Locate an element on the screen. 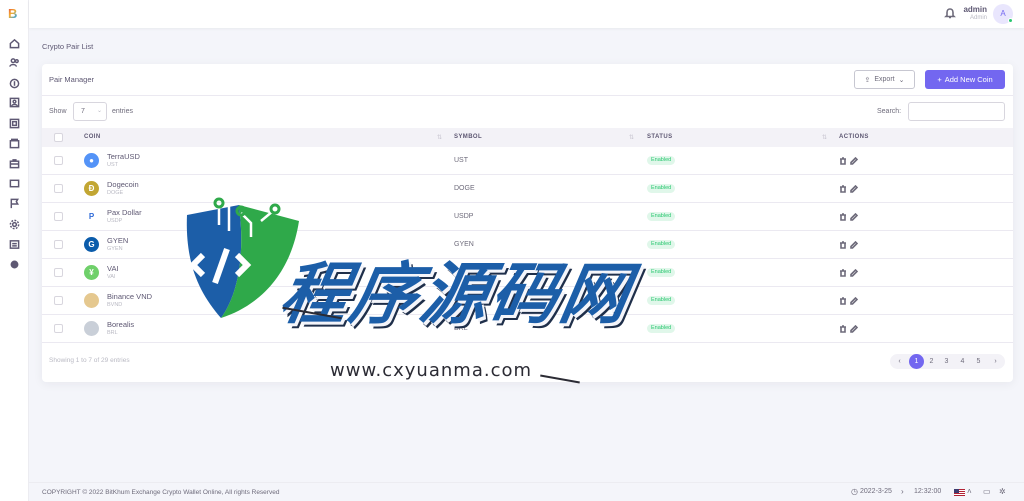 This screenshot has width=1024, height=501. pagination-page-4: 4 is located at coordinates (962, 361).